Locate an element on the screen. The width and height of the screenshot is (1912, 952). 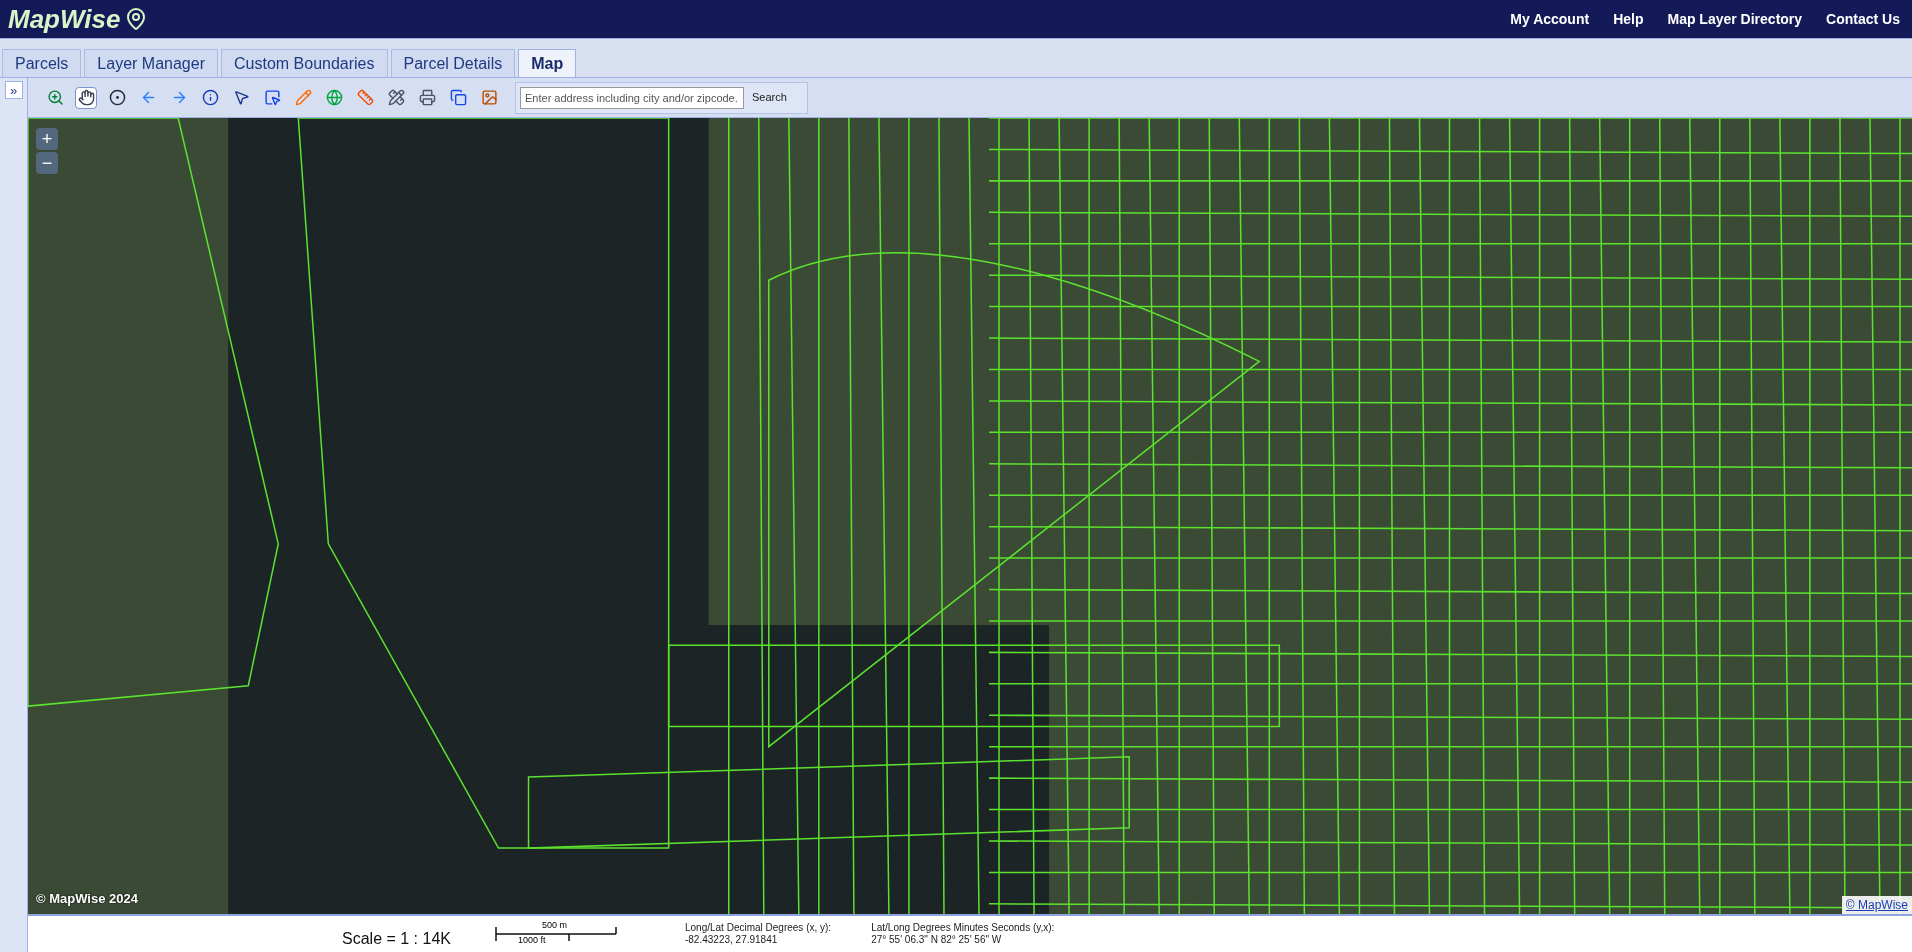
coordinate-label: Long/Lat Decimal Degrees (x, y): is located at coordinates (758, 928).